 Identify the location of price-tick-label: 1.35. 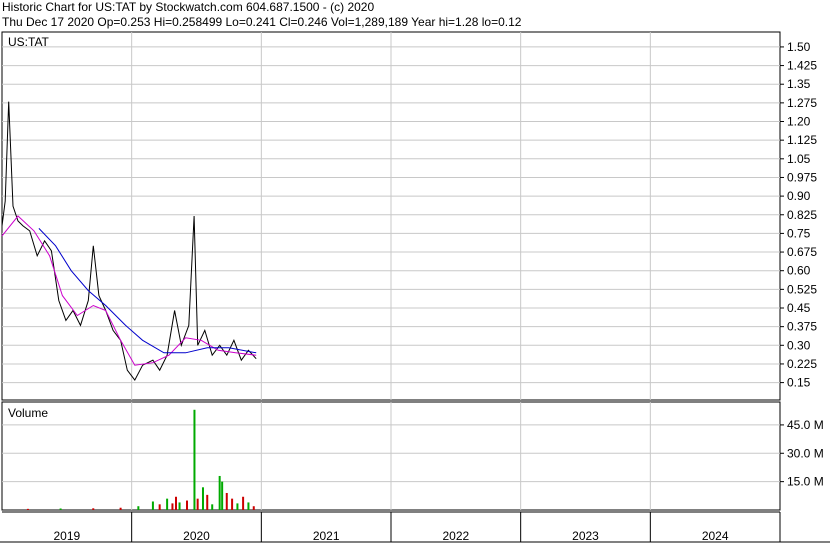
(799, 84).